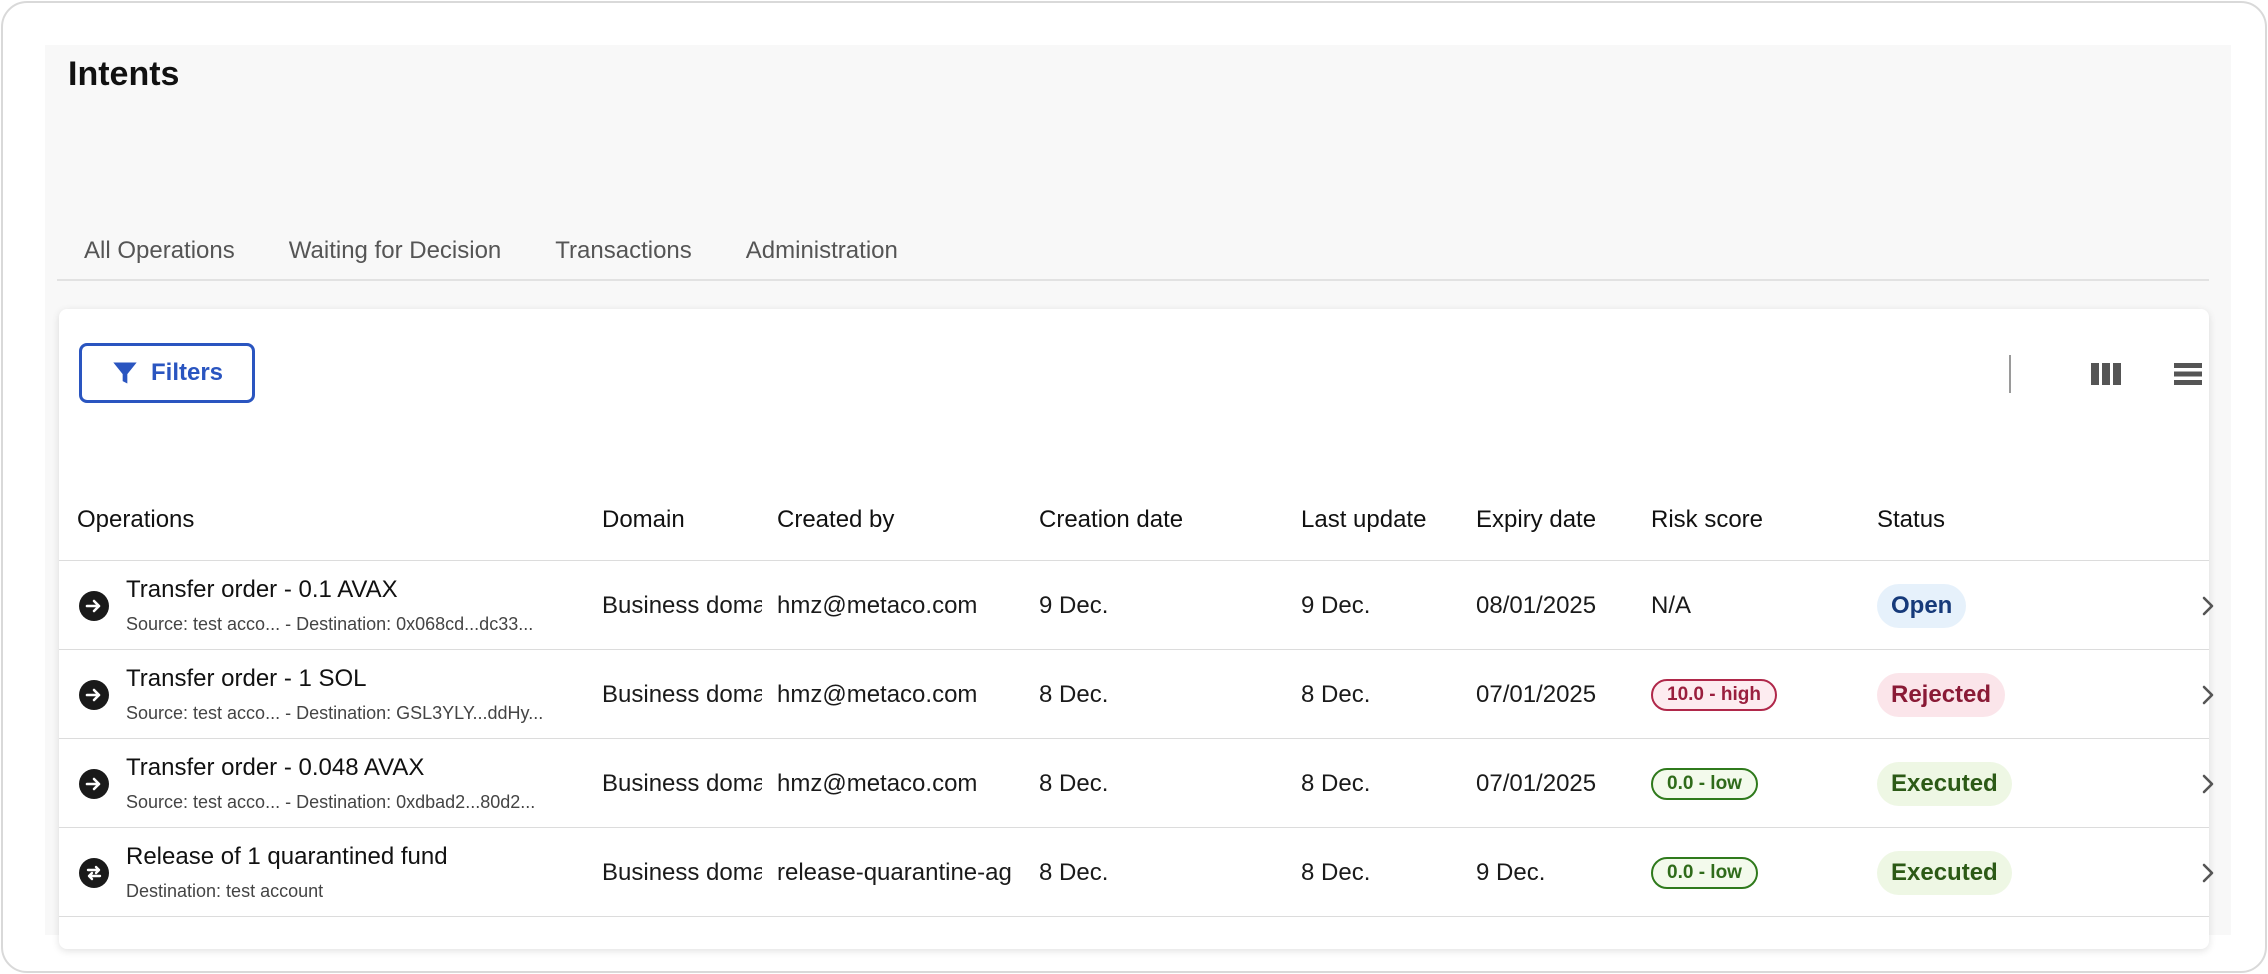  What do you see at coordinates (1336, 605) in the screenshot?
I see `last-update-cell: 9 Dec.` at bounding box center [1336, 605].